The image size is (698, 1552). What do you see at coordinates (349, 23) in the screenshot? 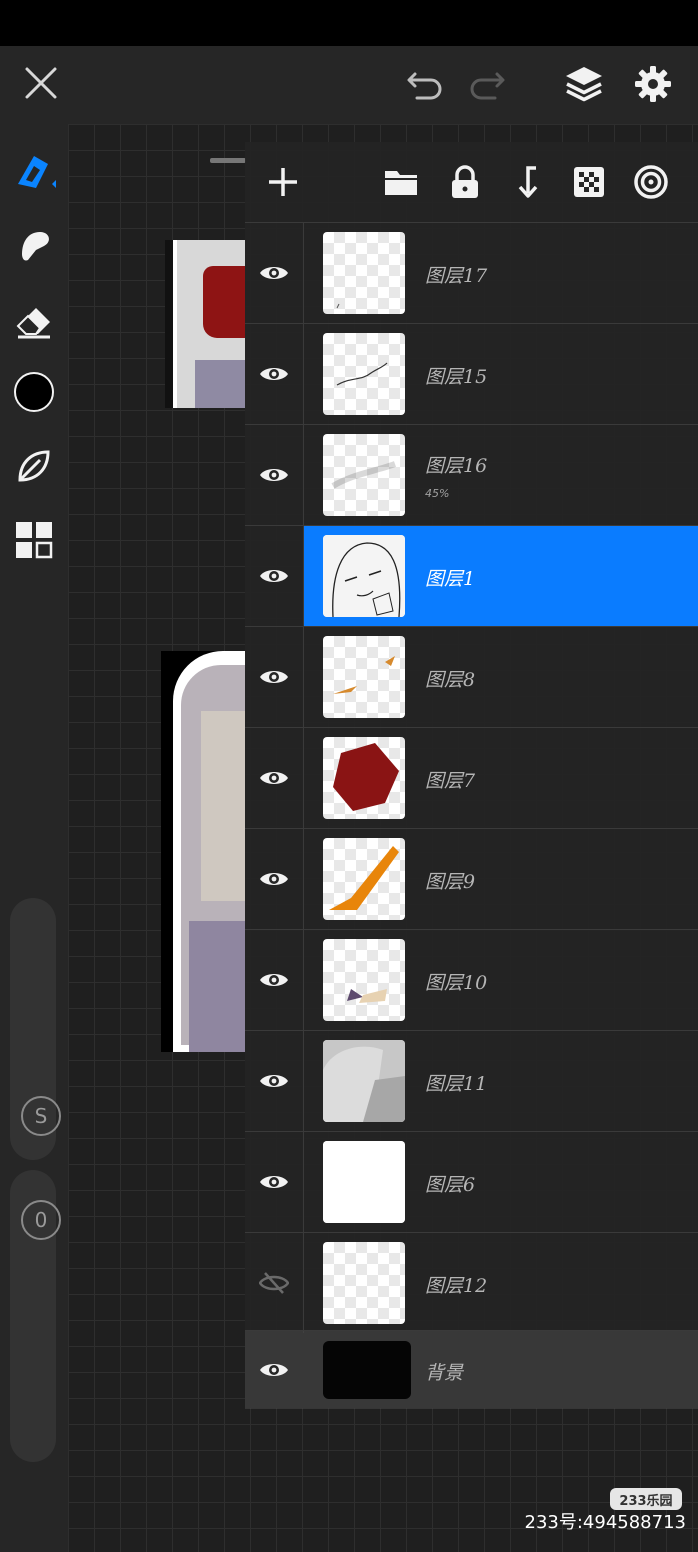
I see `status-bar` at bounding box center [349, 23].